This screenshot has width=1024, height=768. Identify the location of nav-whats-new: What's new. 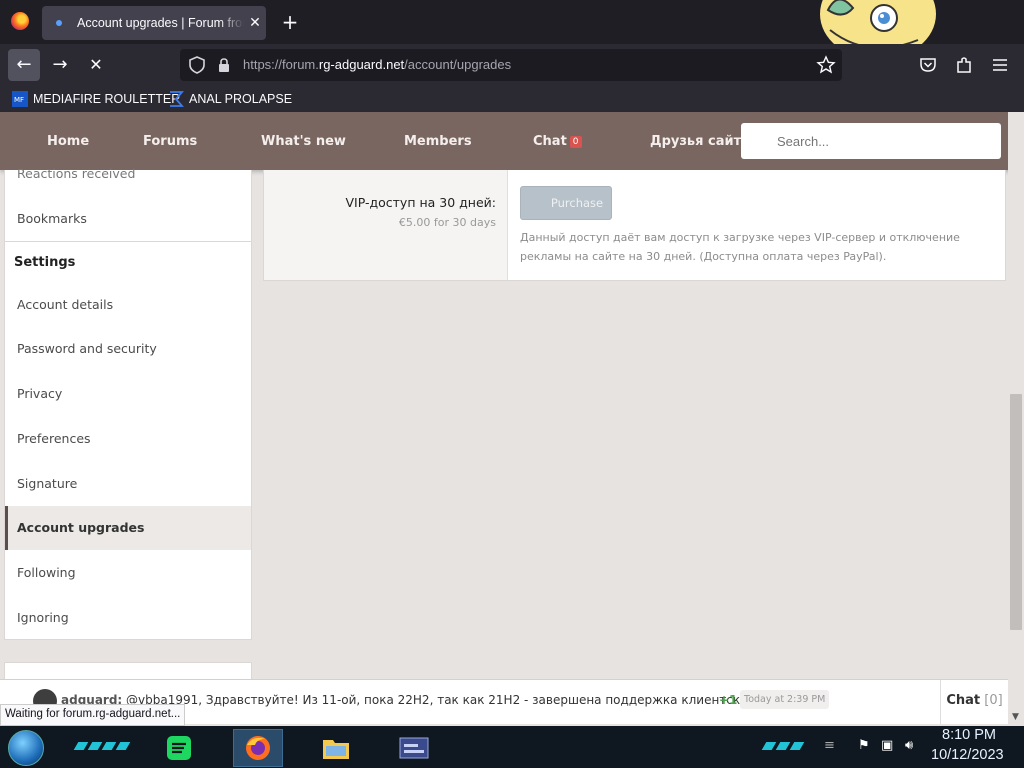
(303, 141).